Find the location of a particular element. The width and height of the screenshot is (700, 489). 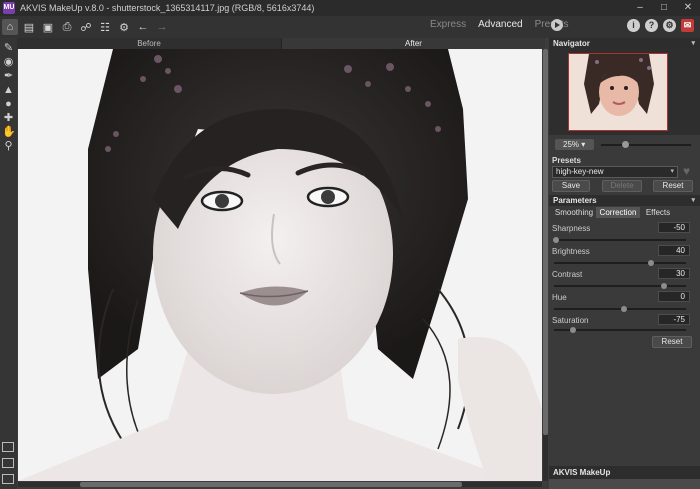

parameter-tabs: Smoothing Correction Effects is located at coordinates (624, 212).